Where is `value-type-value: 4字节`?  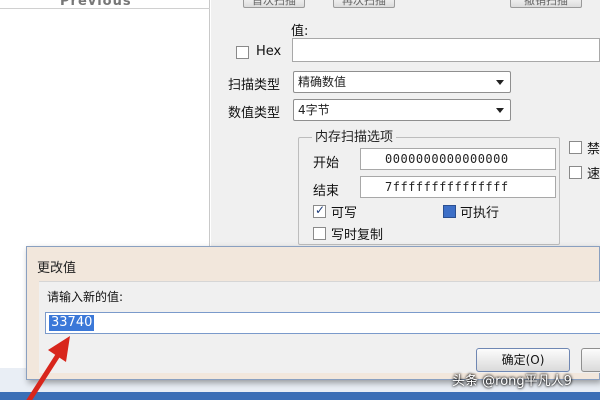
value-type-value: 4字节 is located at coordinates (314, 110).